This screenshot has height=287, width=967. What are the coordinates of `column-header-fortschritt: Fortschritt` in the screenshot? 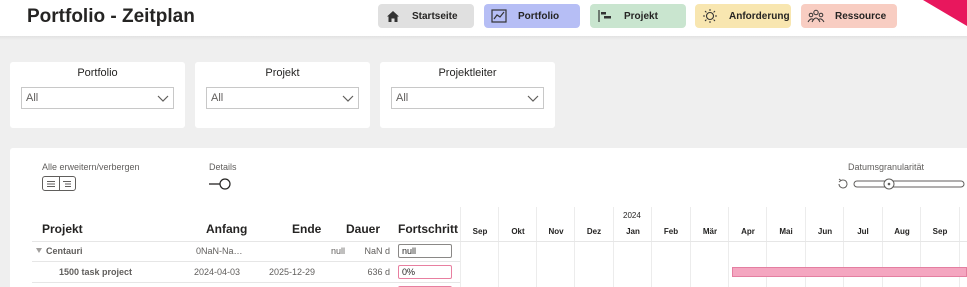 It's located at (428, 229).